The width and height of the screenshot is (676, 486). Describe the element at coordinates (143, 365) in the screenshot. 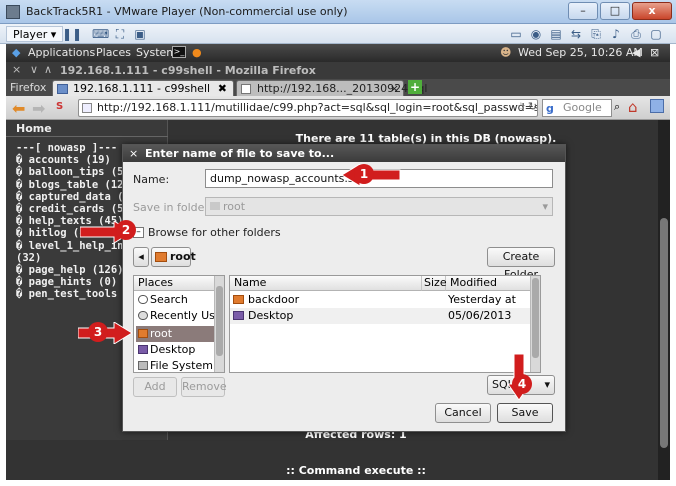

I see `drive-icon` at that location.